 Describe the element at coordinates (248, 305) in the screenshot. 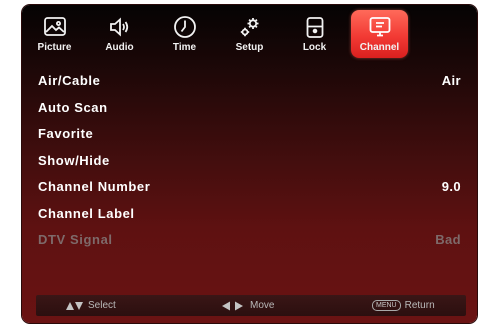

I see `move-hint: Move` at that location.